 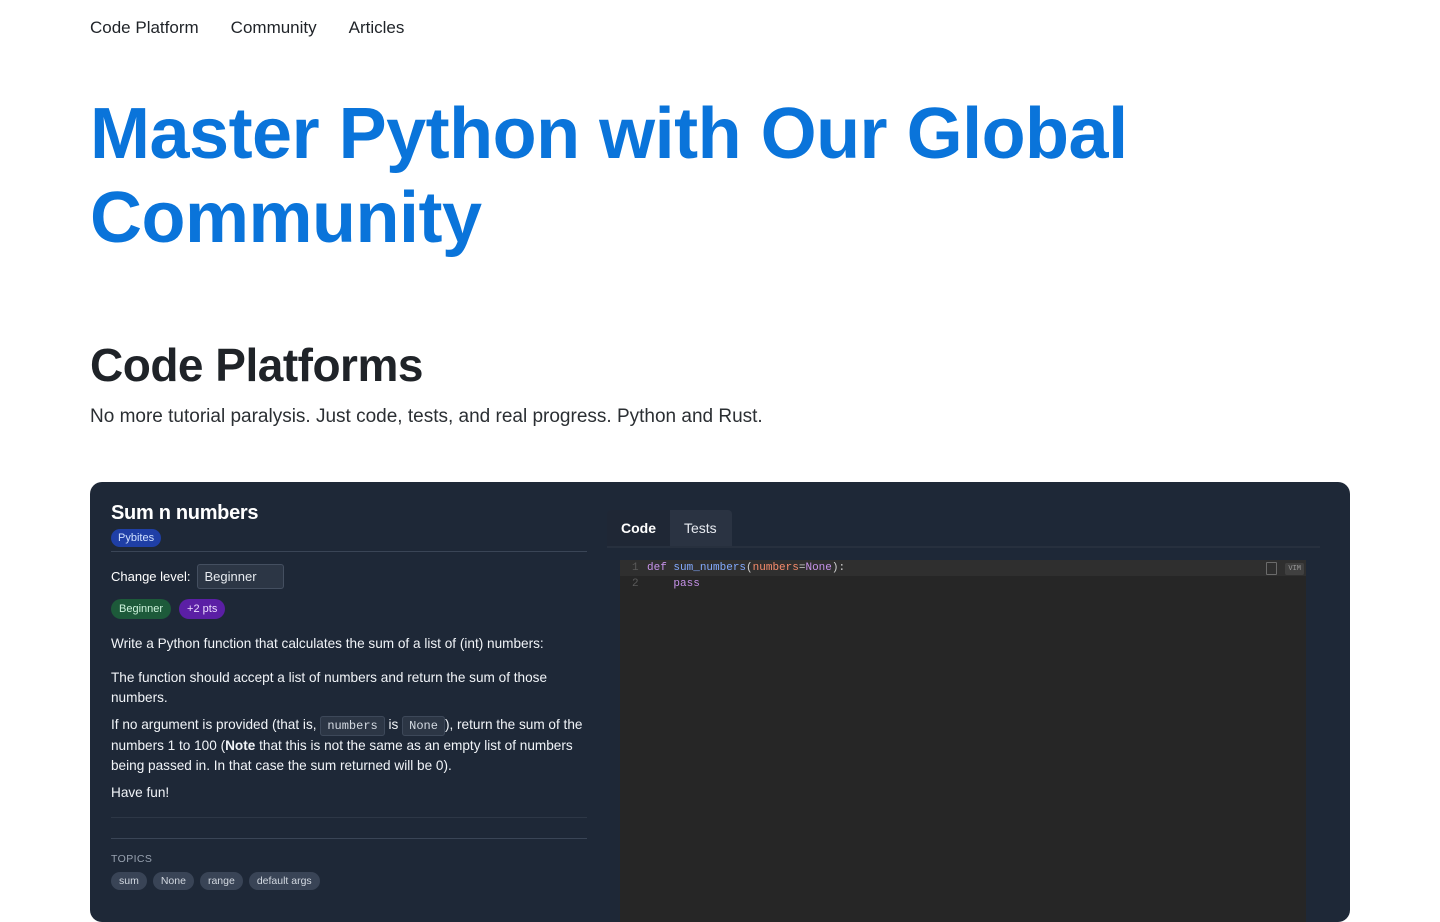 What do you see at coordinates (635, 568) in the screenshot?
I see `line-number: 1` at bounding box center [635, 568].